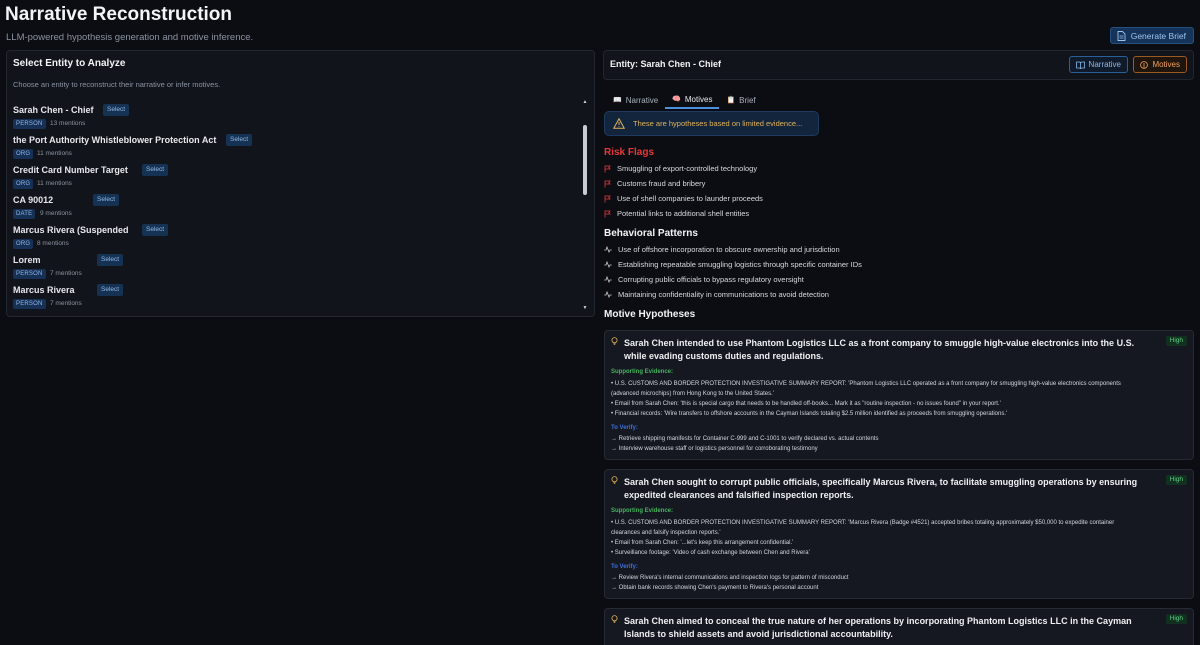 This screenshot has width=1200, height=645. I want to click on motive-hypotheses-title: Motive Hypotheses, so click(650, 314).